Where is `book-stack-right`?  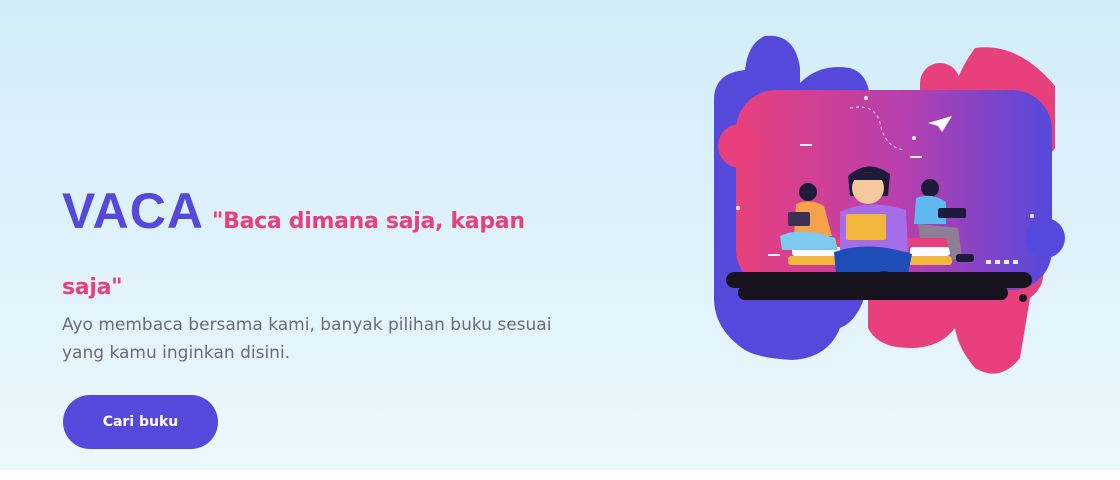 book-stack-right is located at coordinates (929, 251).